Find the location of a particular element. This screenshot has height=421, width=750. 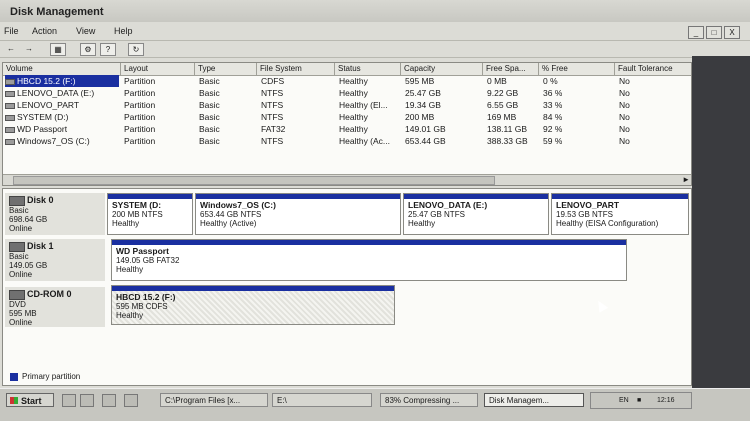

partition-block: WD Passport 149.05 GB FAT32 Healthy is located at coordinates (369, 260).